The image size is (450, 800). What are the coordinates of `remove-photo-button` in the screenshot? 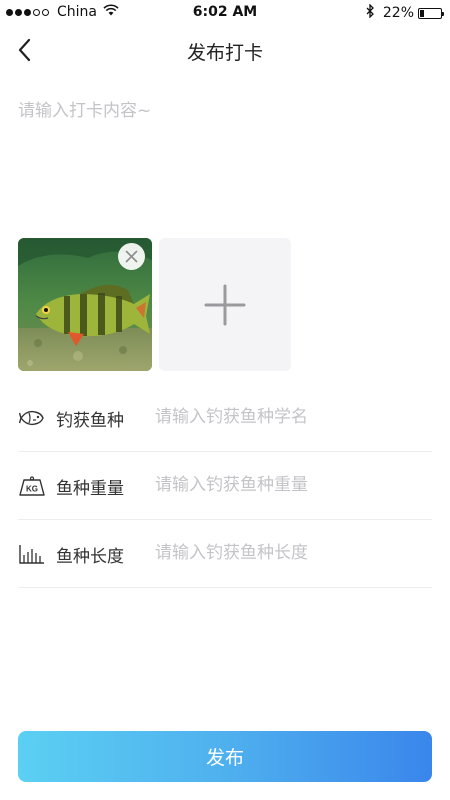 It's located at (131, 256).